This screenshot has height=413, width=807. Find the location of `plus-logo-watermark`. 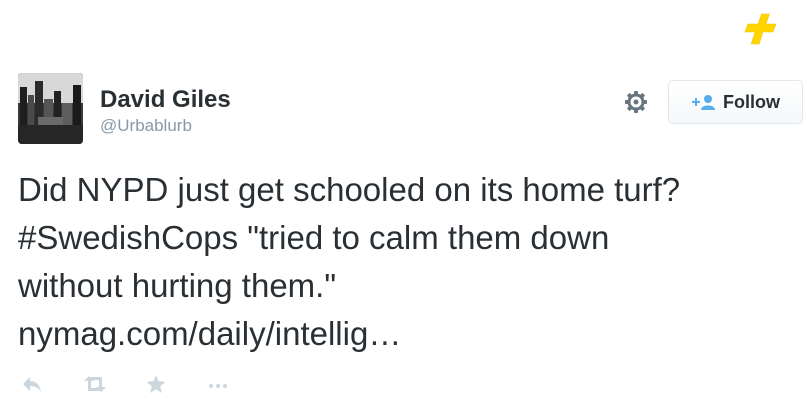

plus-logo-watermark is located at coordinates (760, 30).